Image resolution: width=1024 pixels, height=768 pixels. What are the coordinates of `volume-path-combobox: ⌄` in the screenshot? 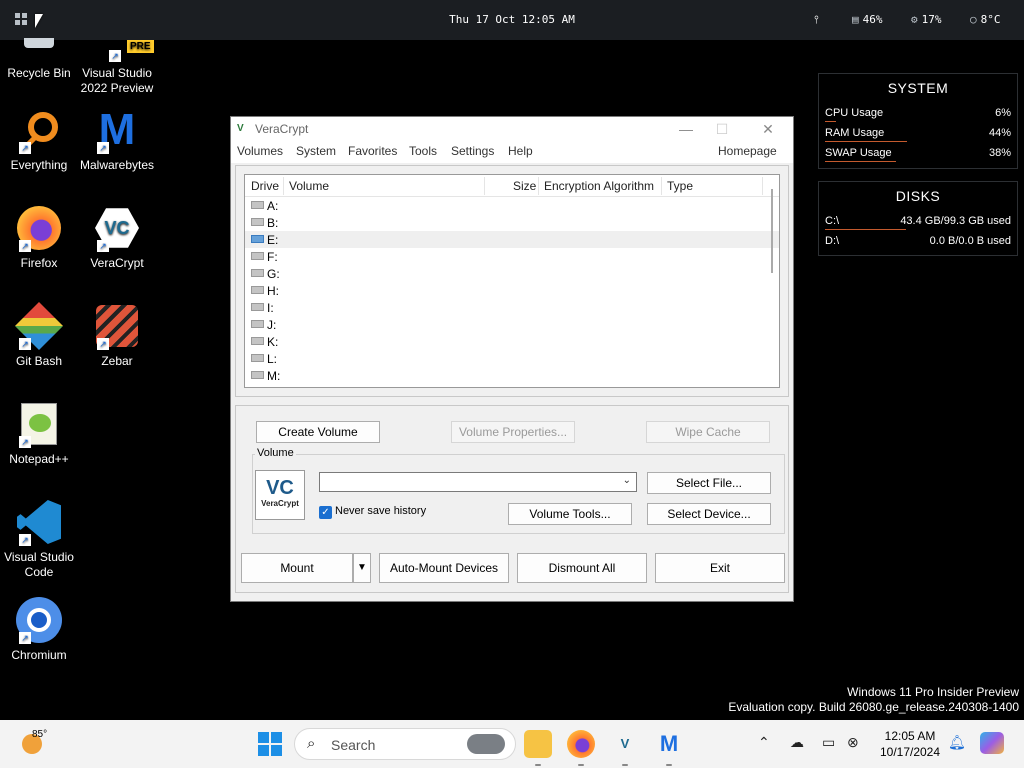 It's located at (478, 482).